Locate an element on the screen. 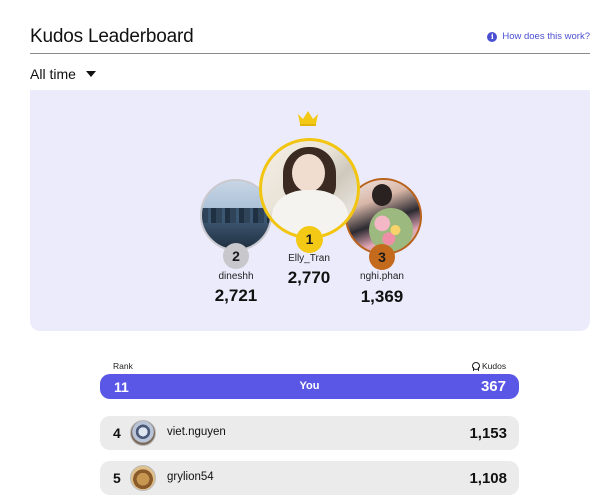 This screenshot has width=616, height=500. first-place-username: Elly_Tran is located at coordinates (309, 258).